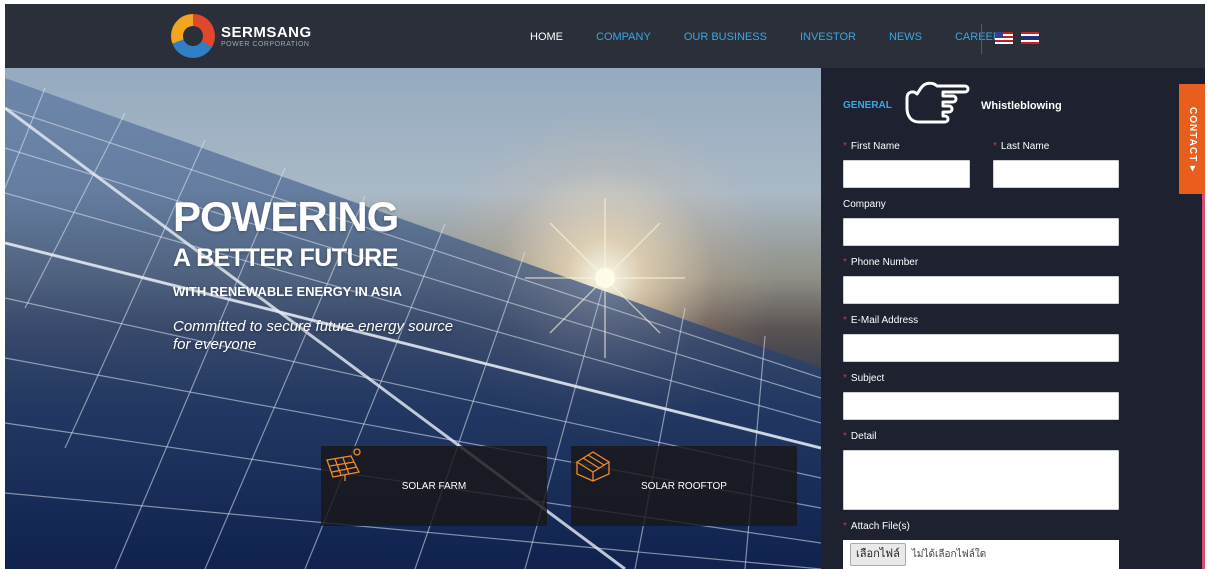 The height and width of the screenshot is (569, 1208). Describe the element at coordinates (867, 378) in the screenshot. I see `subject-label-text: Subject` at that location.